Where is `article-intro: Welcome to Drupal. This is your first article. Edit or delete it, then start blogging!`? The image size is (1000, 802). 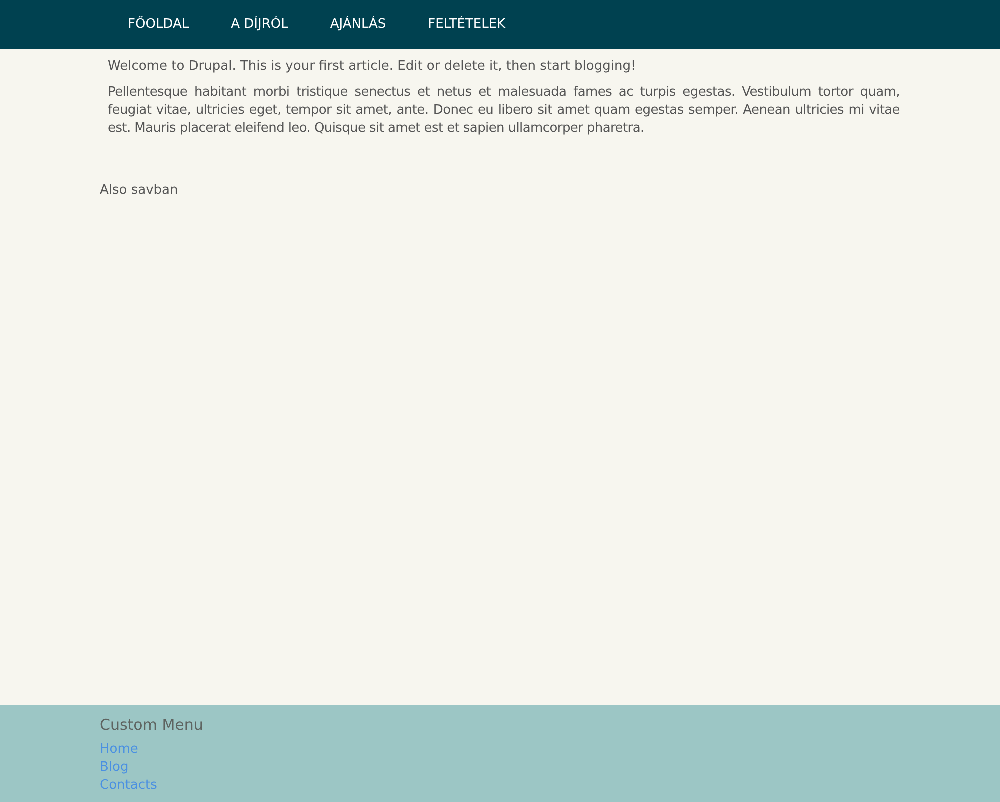 article-intro: Welcome to Drupal. This is your first article. Edit or delete it, then start blogging! is located at coordinates (373, 67).